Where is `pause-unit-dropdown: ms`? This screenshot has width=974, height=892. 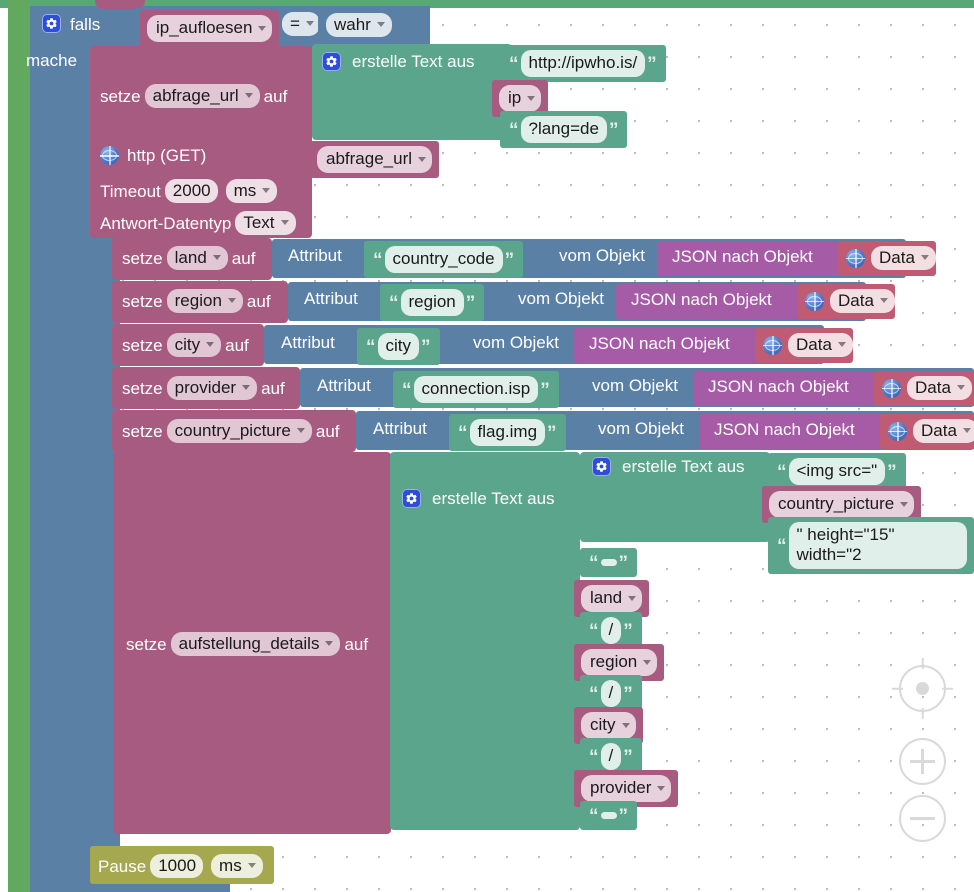
pause-unit-dropdown: ms is located at coordinates (237, 866).